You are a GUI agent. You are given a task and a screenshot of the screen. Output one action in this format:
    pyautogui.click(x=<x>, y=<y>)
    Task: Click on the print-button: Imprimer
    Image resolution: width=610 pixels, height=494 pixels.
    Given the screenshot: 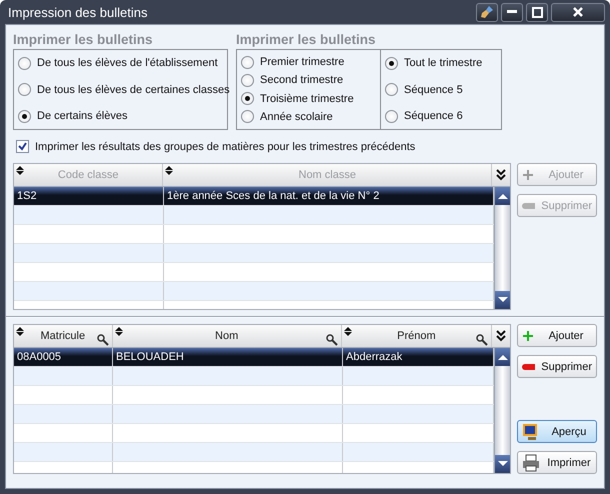 What is the action you would take?
    pyautogui.click(x=557, y=462)
    